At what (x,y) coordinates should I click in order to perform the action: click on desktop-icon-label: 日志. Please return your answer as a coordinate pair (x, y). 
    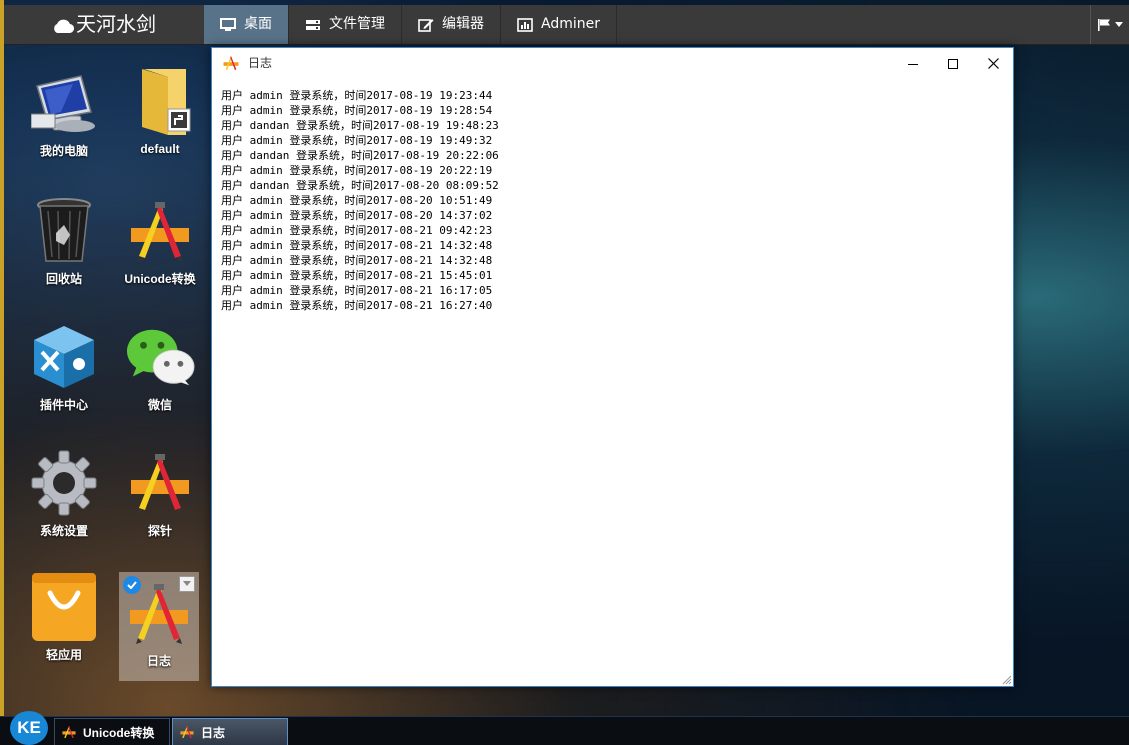
    Looking at the image, I should click on (158, 661).